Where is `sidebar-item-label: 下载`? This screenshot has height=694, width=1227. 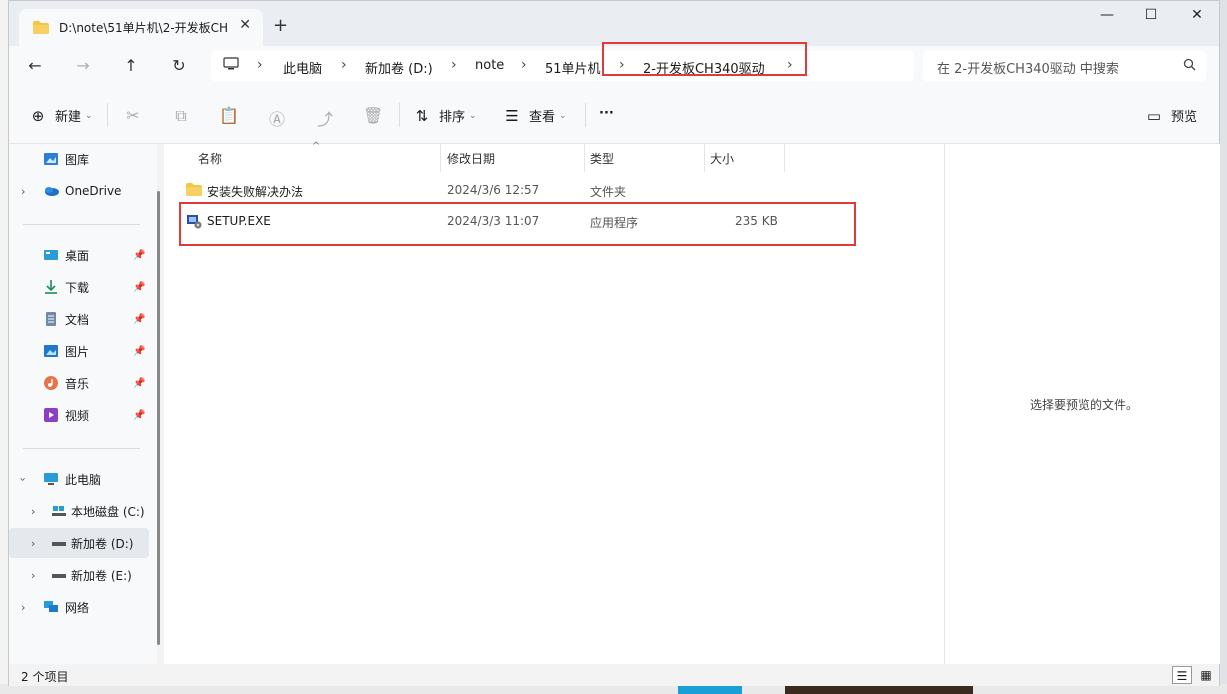
sidebar-item-label: 下载 is located at coordinates (77, 287).